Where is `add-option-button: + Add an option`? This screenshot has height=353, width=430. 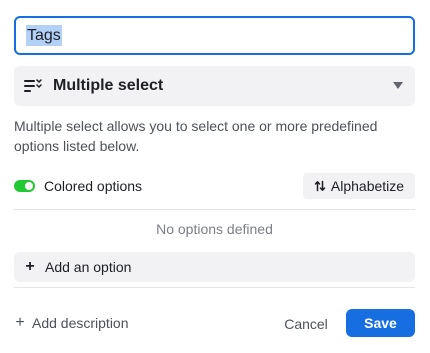
add-option-button: + Add an option is located at coordinates (214, 267).